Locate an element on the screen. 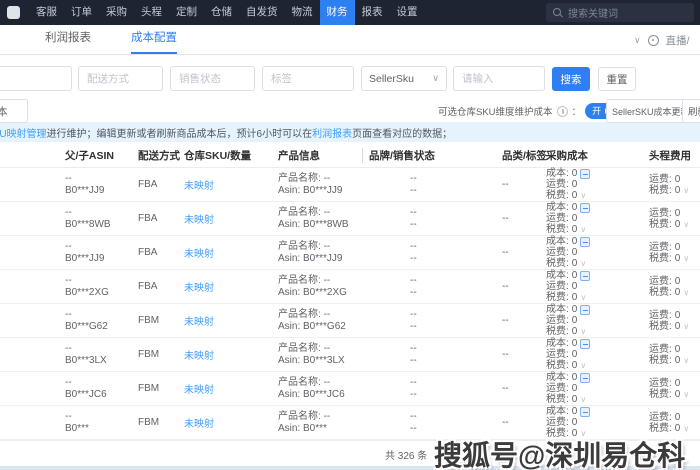  hl-shipping-label: 运费: is located at coordinates (660, 349).